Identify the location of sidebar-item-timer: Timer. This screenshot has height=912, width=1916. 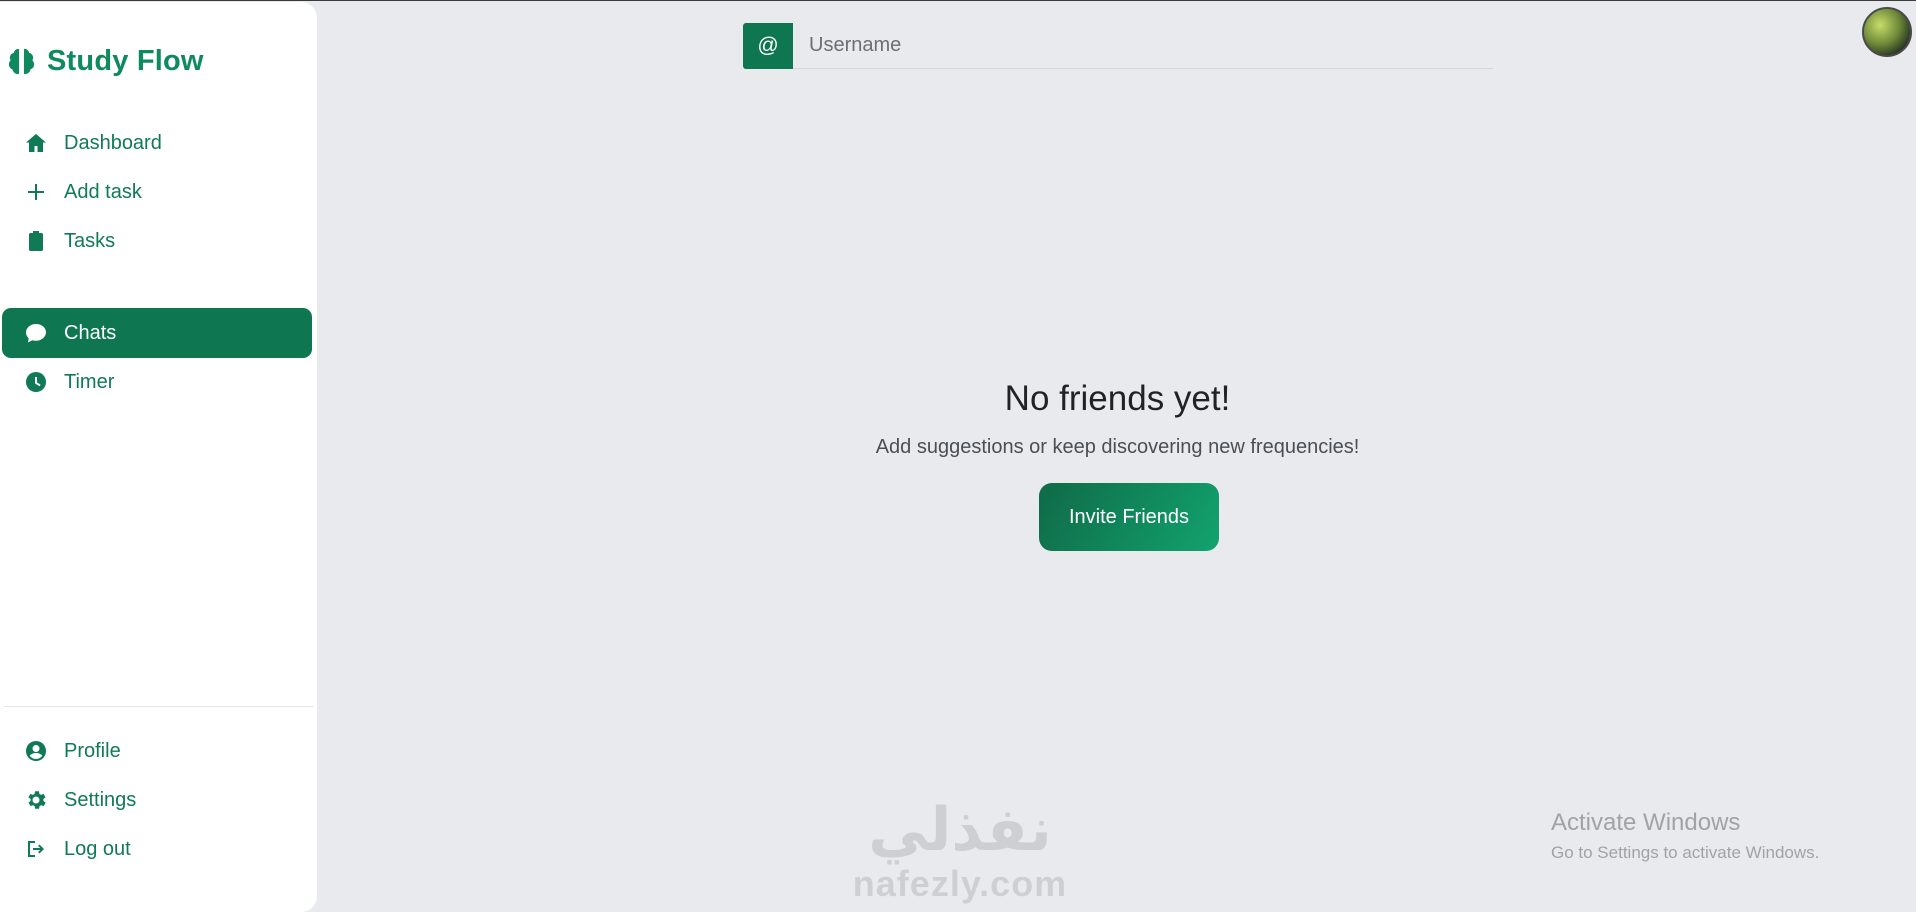
(157, 382).